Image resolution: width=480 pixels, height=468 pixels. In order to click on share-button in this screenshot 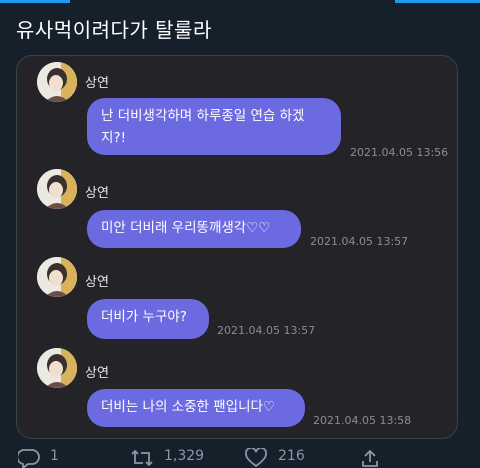, I will do `click(375, 458)`.